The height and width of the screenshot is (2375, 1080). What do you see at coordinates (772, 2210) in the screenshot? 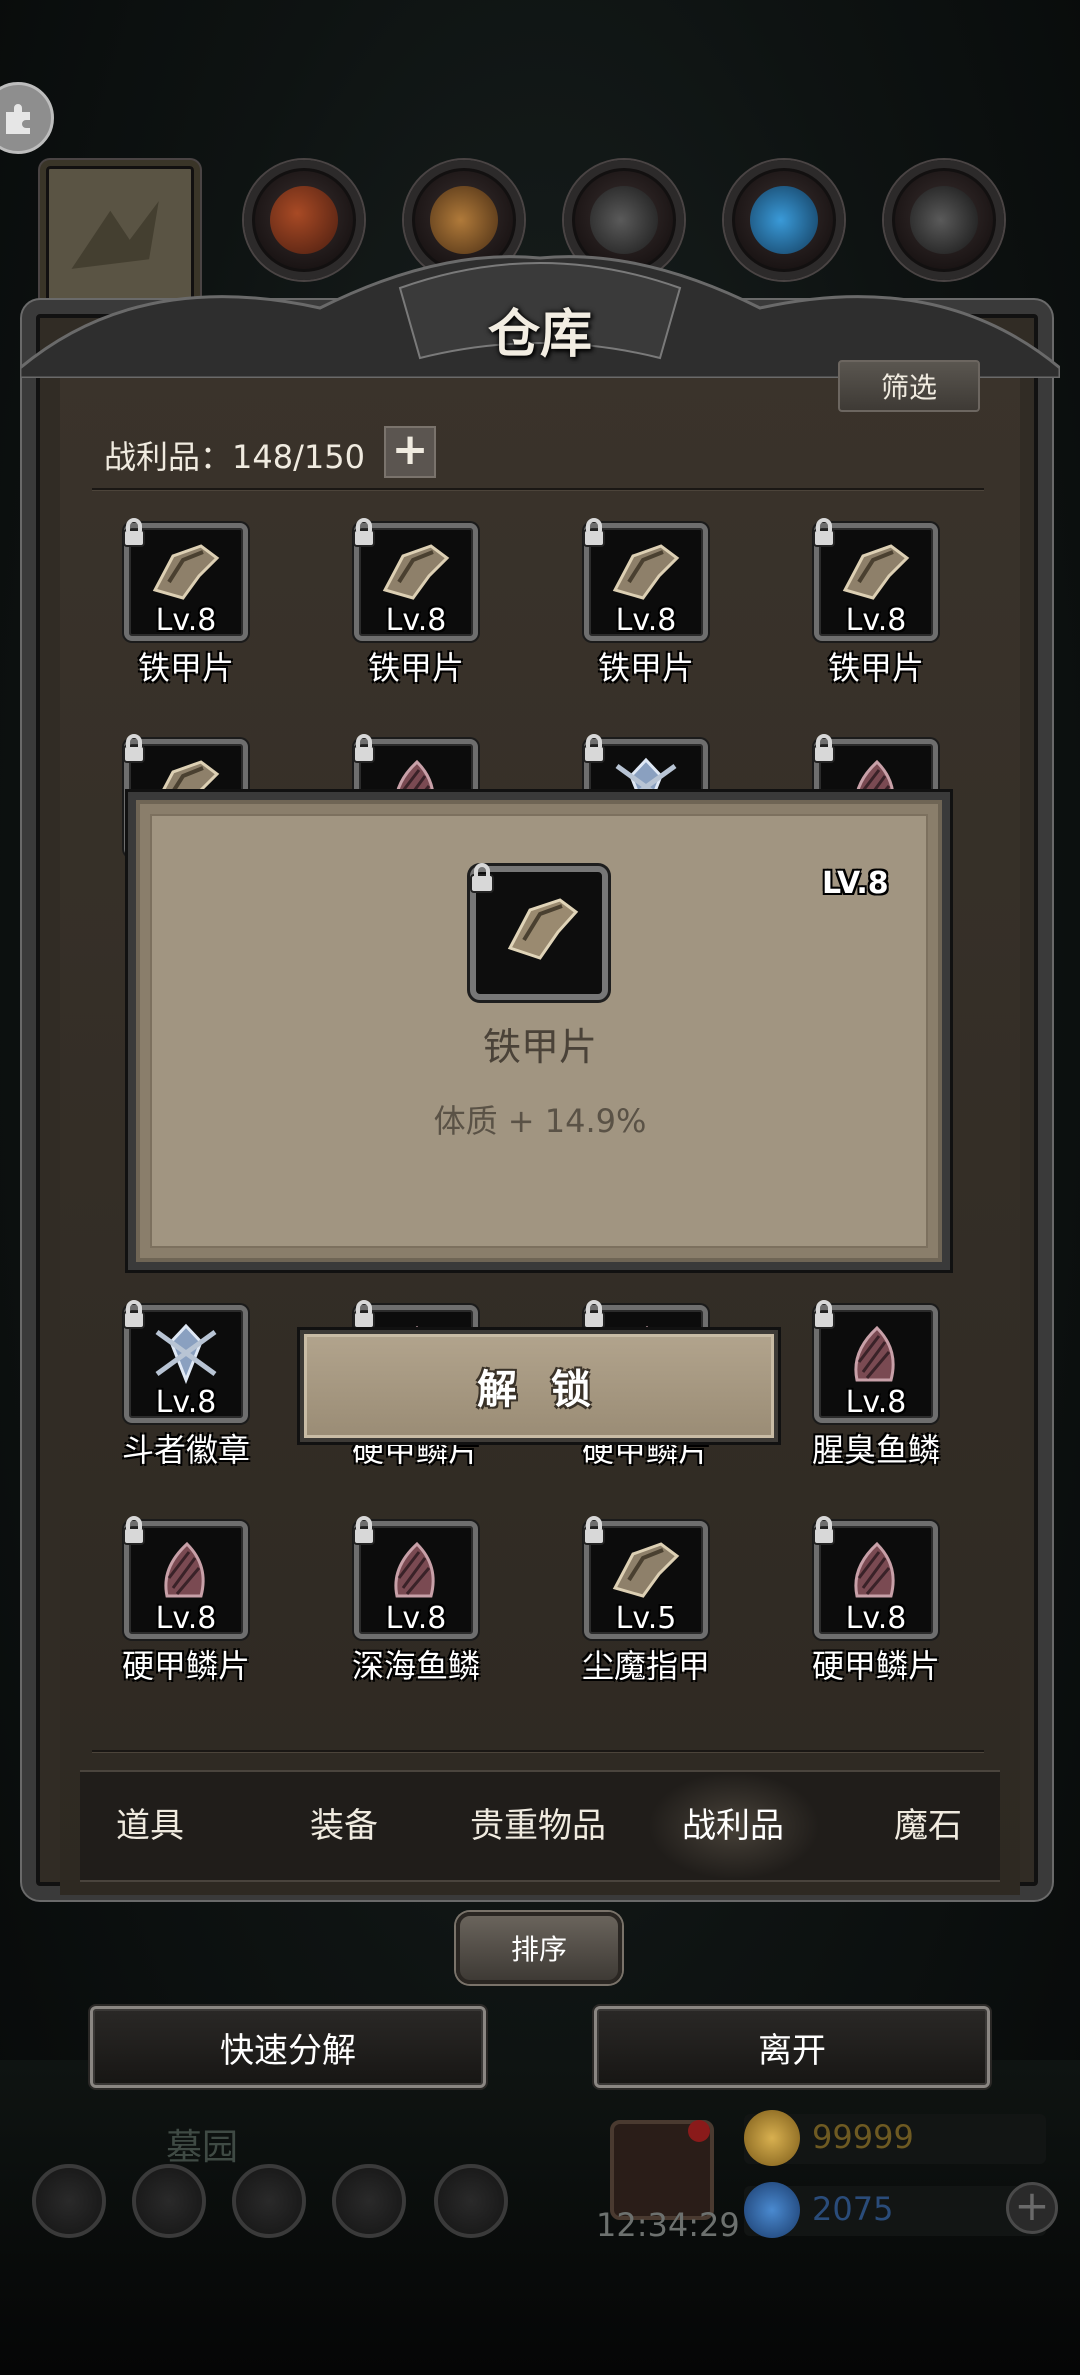
I see `gem-icon` at bounding box center [772, 2210].